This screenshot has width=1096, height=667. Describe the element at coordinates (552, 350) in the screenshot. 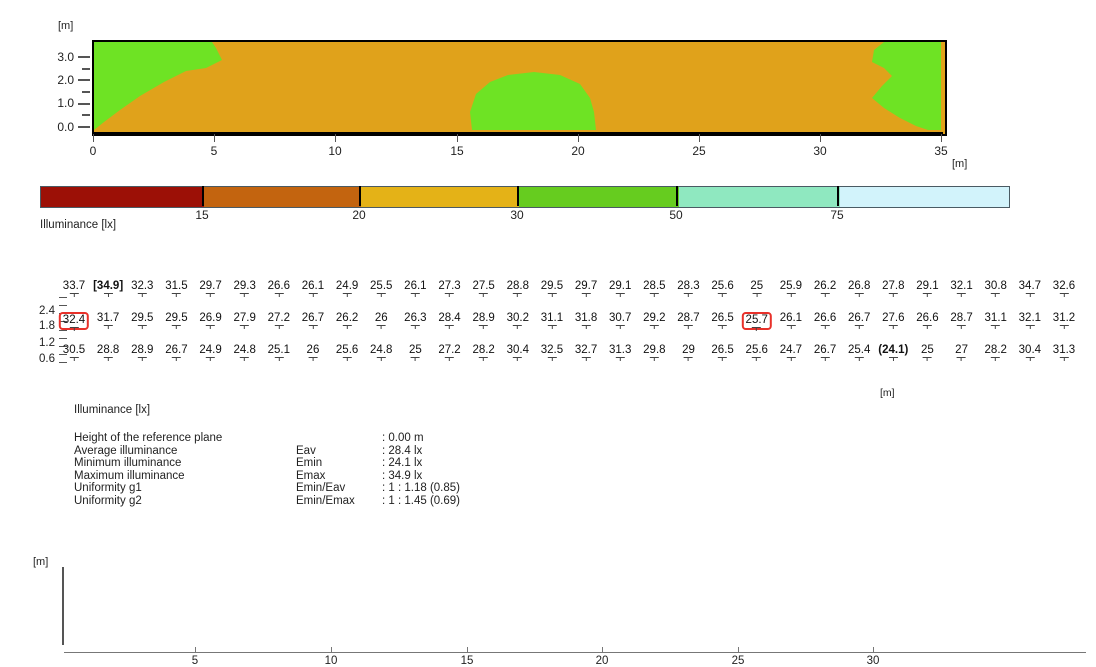

I see `grid-value-text: 32.5` at that location.